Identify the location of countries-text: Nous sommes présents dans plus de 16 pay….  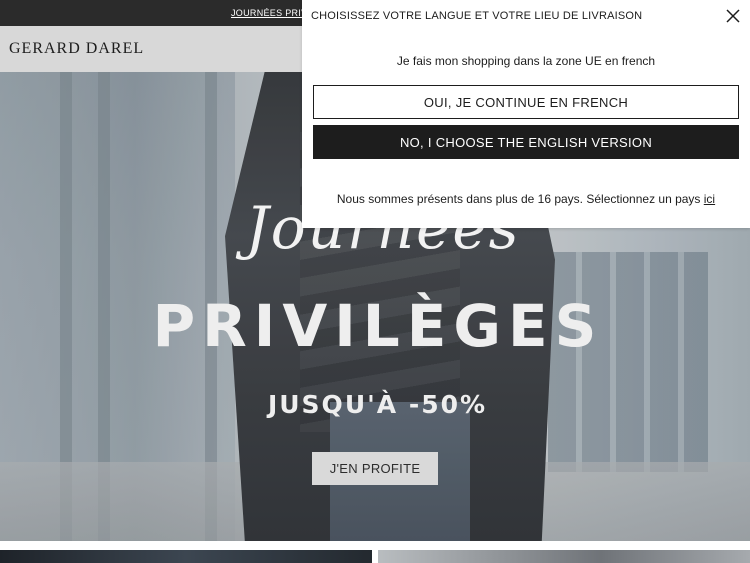
(520, 199).